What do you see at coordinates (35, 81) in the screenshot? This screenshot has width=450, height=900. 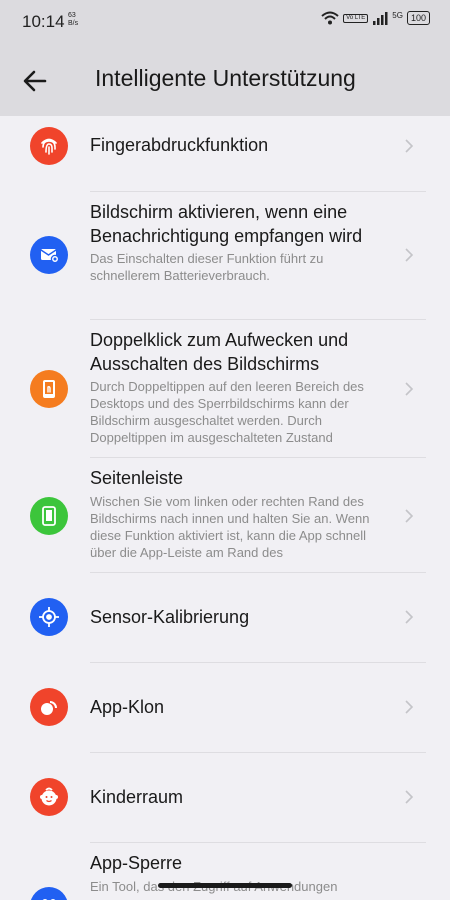 I see `arrow-left-icon` at bounding box center [35, 81].